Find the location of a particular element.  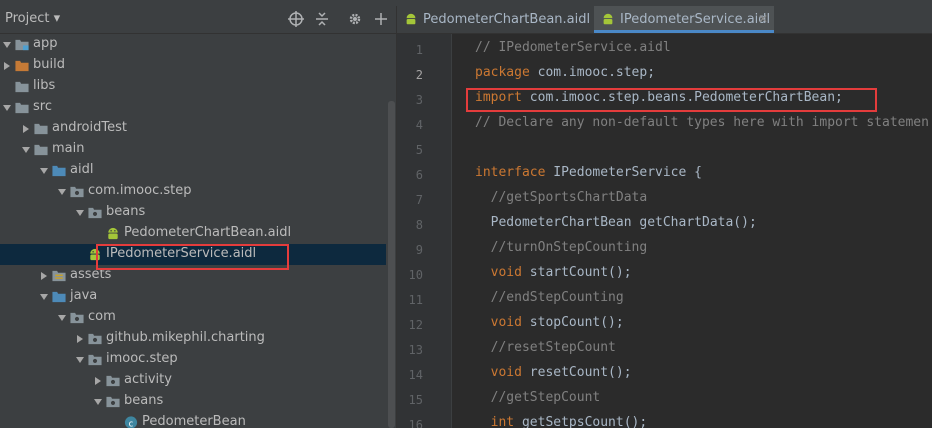

tree-row: src is located at coordinates (193, 107).